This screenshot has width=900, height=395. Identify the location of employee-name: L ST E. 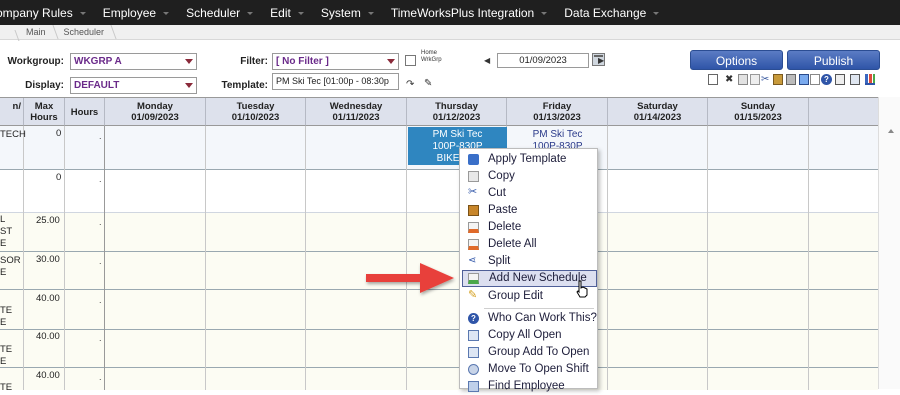
(6, 231).